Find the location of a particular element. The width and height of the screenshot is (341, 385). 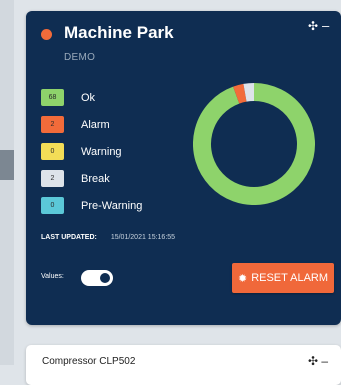

status-donut-chart is located at coordinates (254, 144).